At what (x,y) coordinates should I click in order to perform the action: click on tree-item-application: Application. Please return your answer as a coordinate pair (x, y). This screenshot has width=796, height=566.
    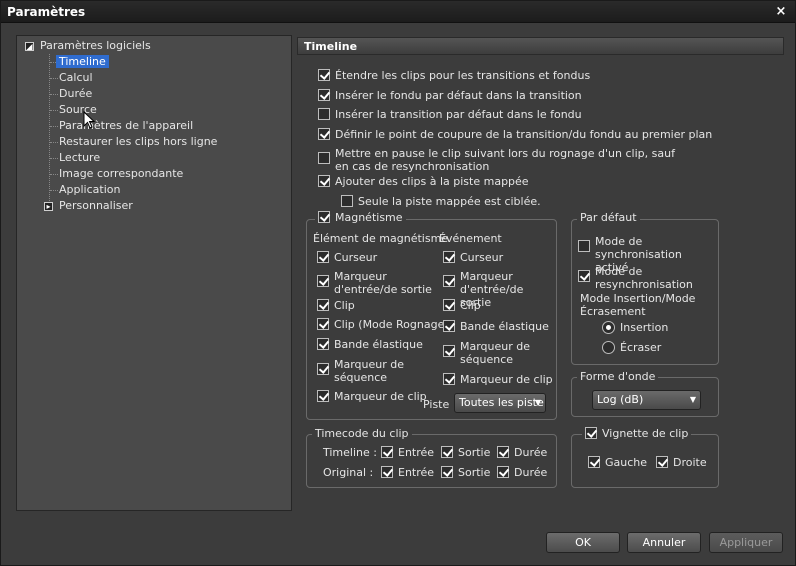
    Looking at the image, I should click on (89, 189).